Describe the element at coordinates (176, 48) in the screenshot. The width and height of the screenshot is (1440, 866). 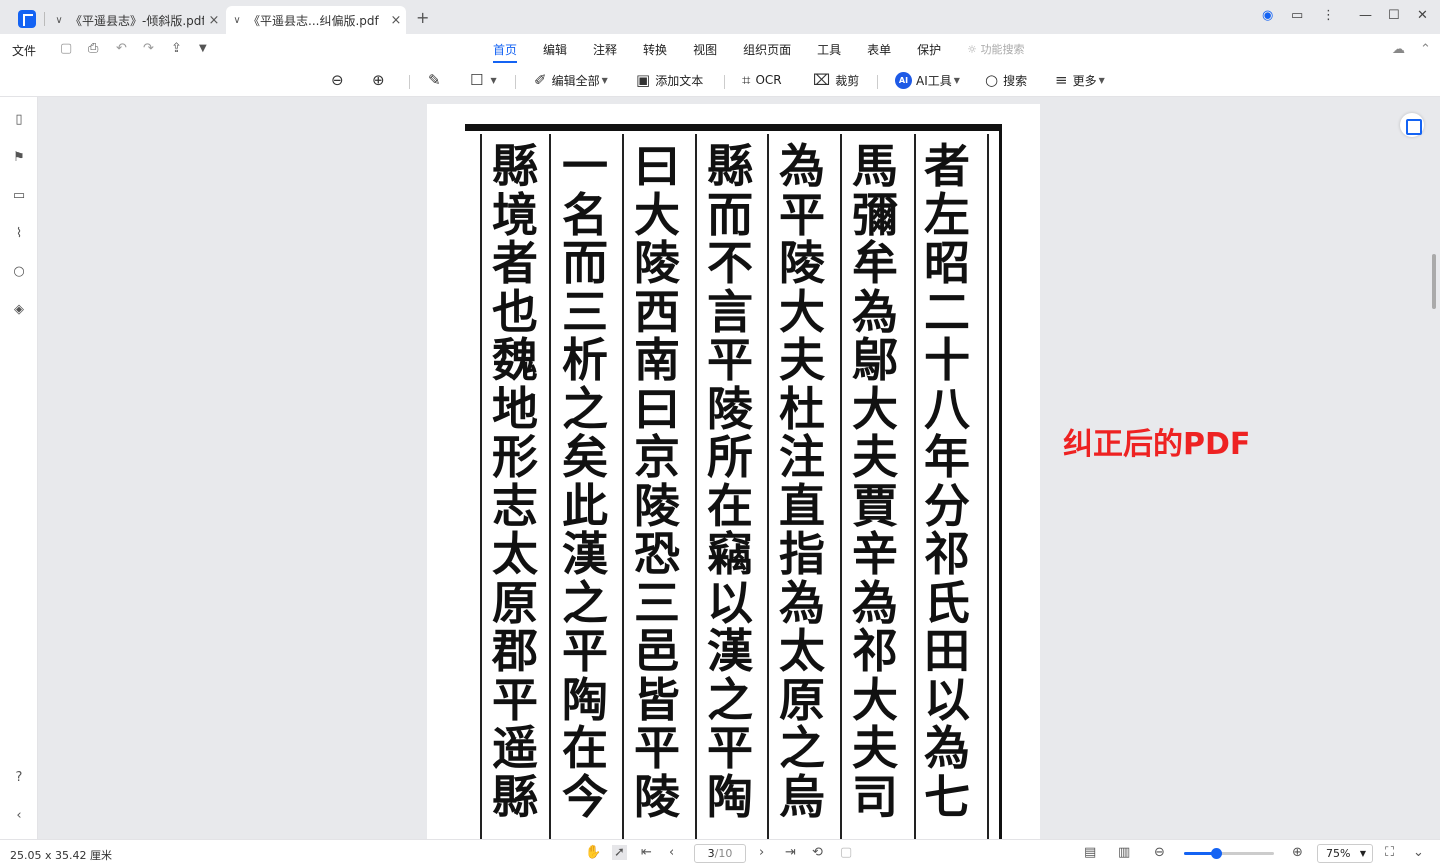
I see `share-icon: ⇪` at that location.